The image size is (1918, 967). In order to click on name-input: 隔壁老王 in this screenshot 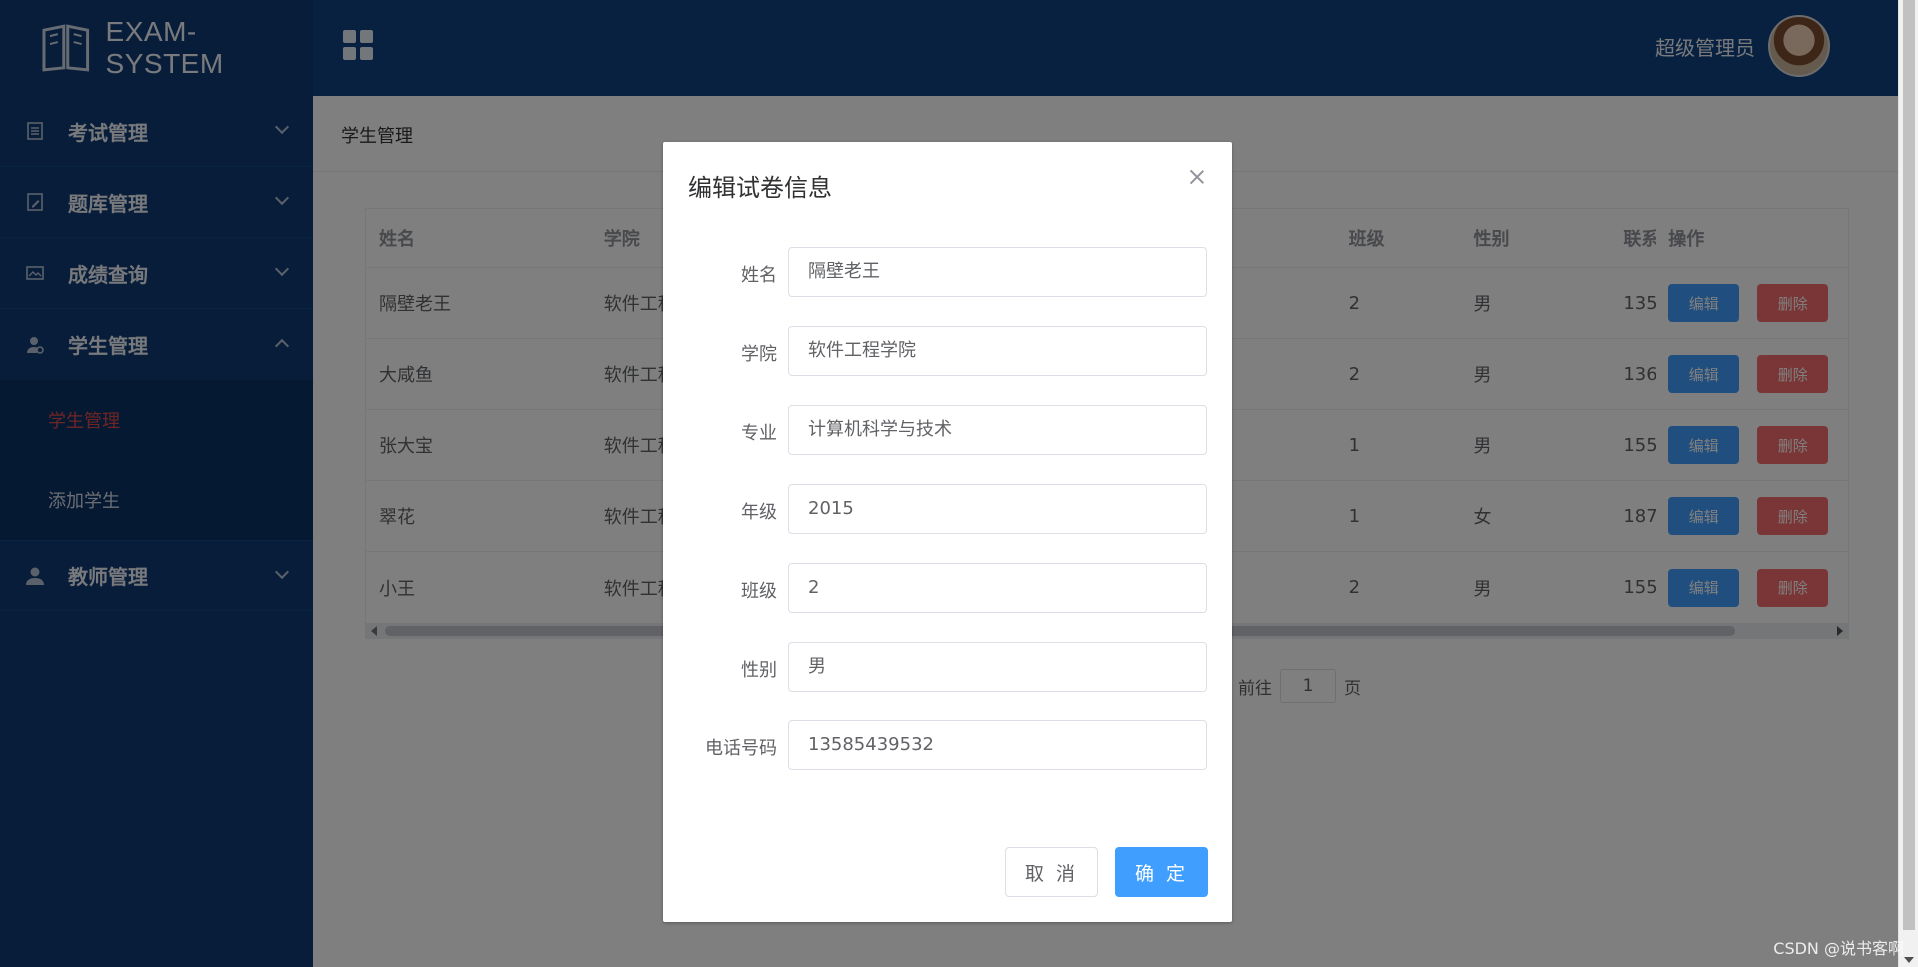, I will do `click(997, 272)`.